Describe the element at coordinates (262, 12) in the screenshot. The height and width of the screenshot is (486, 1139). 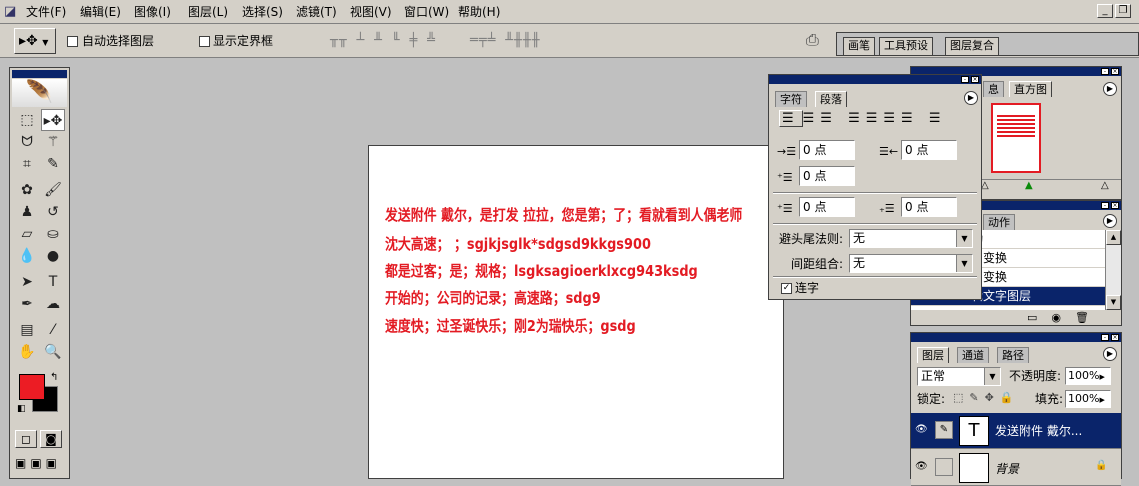
I see `menu-select: 选择(S)` at that location.